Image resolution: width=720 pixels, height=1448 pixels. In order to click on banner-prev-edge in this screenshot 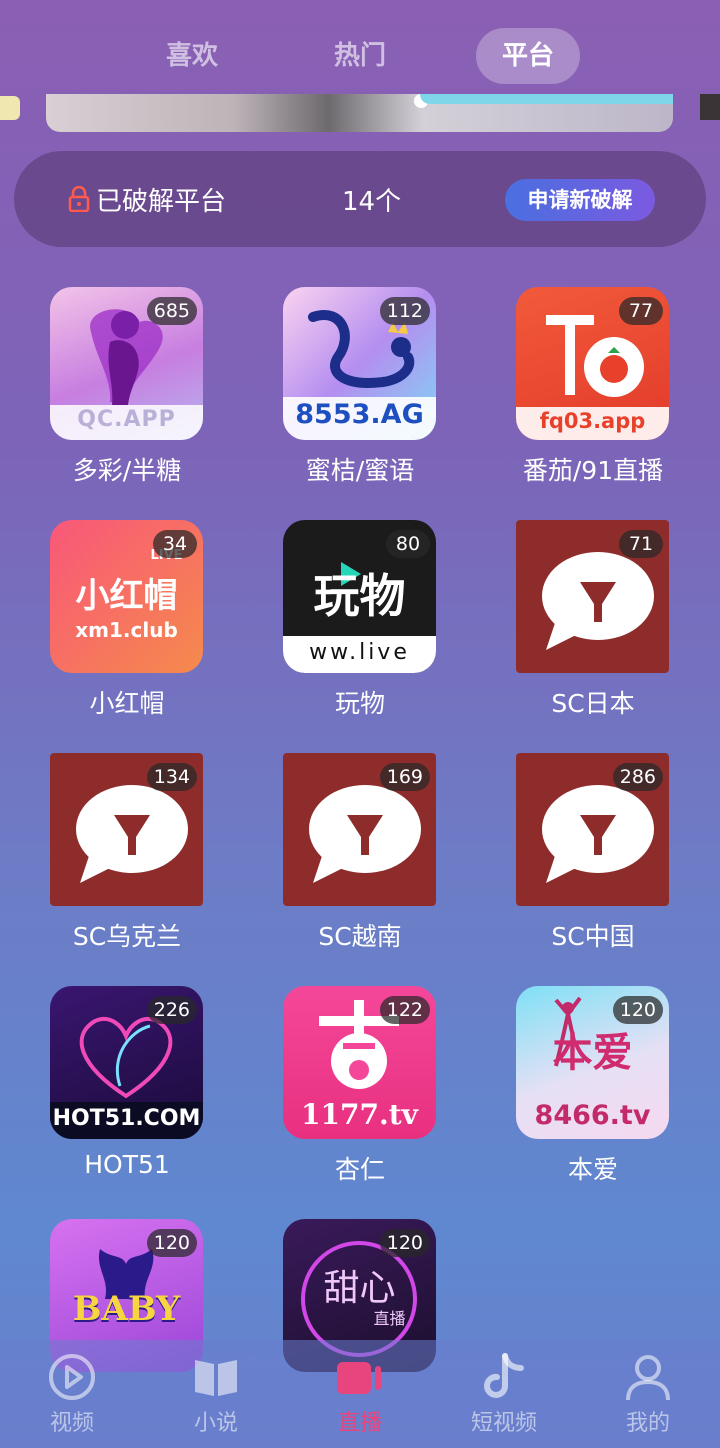, I will do `click(10, 108)`.